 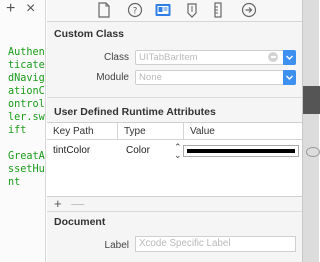 I want to click on add-button: +, so click(x=10, y=9).